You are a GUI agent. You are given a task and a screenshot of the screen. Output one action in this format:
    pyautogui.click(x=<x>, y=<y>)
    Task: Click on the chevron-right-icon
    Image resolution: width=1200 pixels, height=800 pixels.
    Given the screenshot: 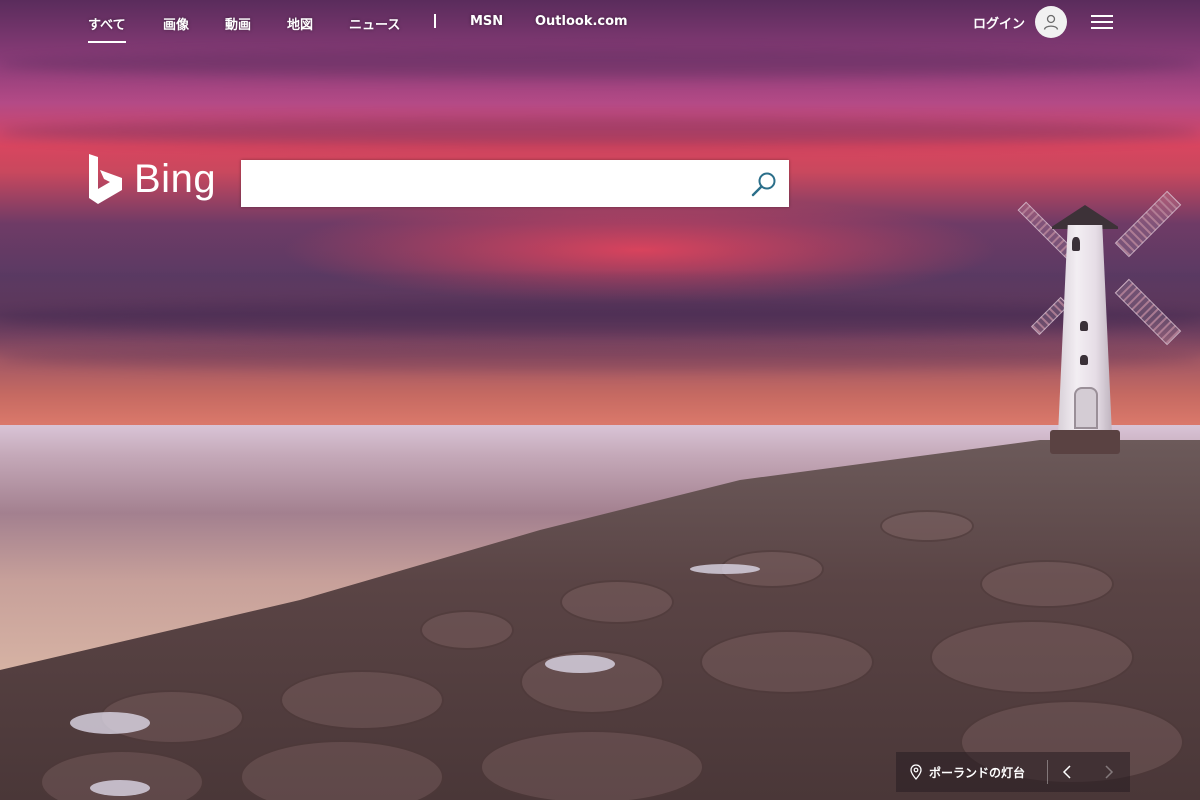 What is the action you would take?
    pyautogui.click(x=1108, y=772)
    